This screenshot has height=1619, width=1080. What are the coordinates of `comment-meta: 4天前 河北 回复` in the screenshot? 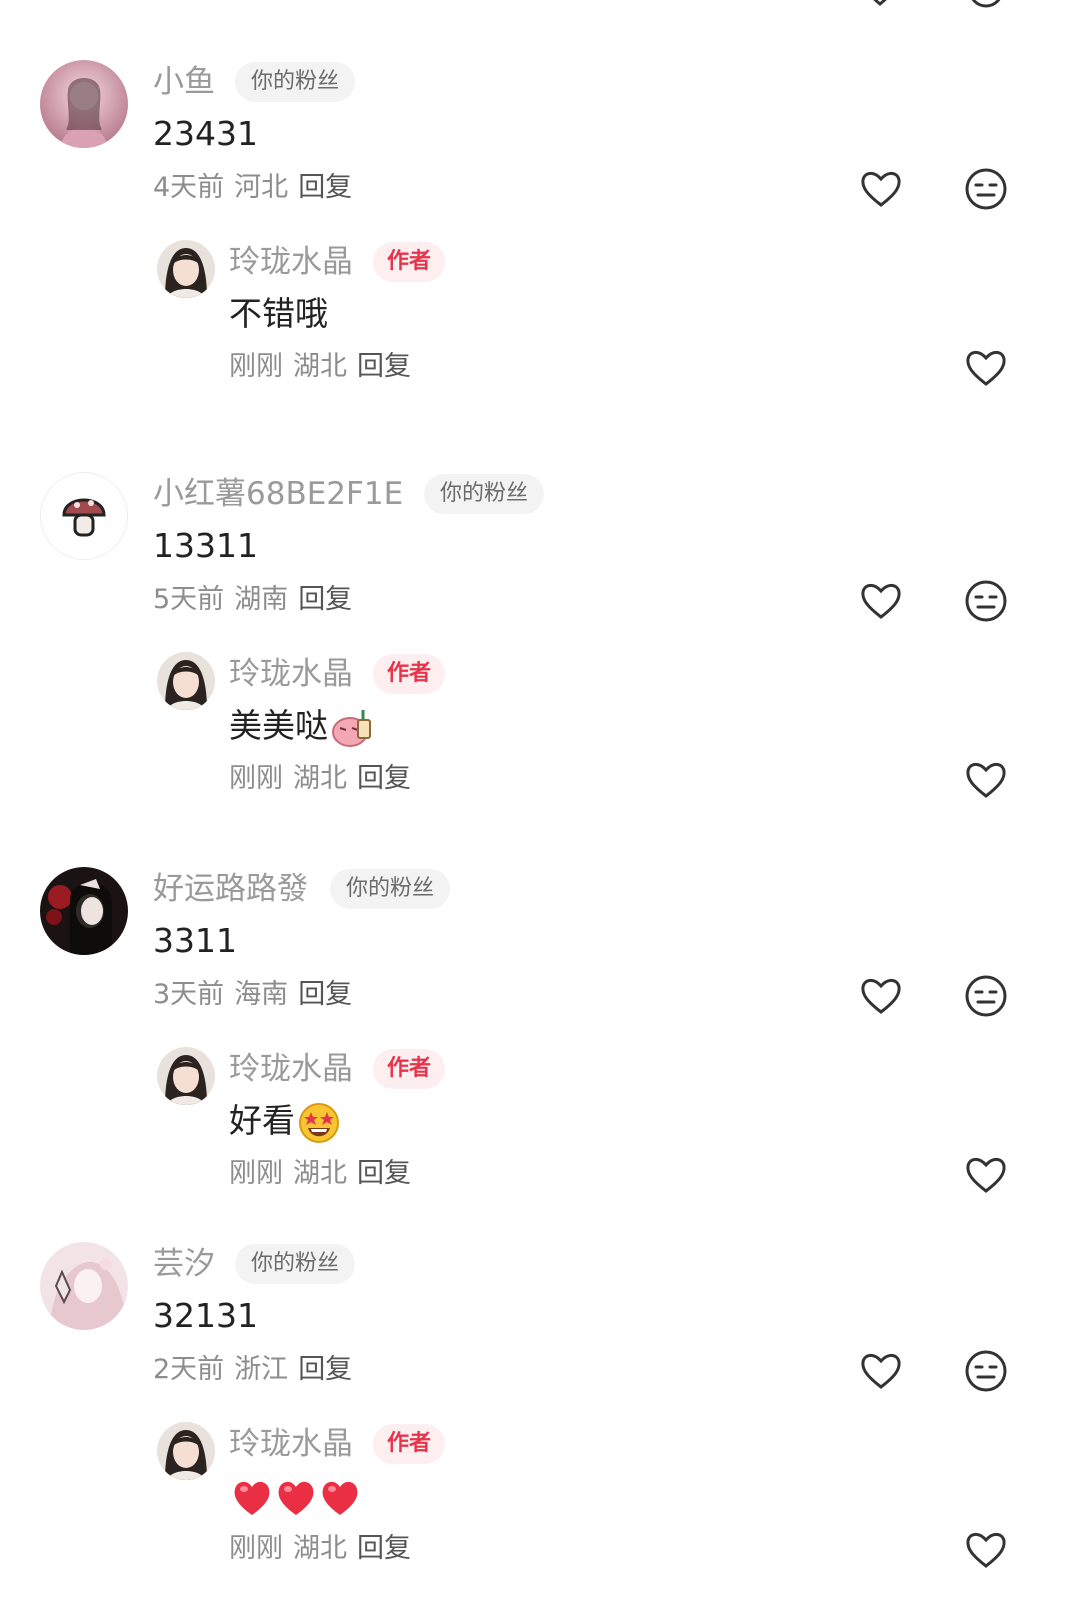 It's located at (252, 188).